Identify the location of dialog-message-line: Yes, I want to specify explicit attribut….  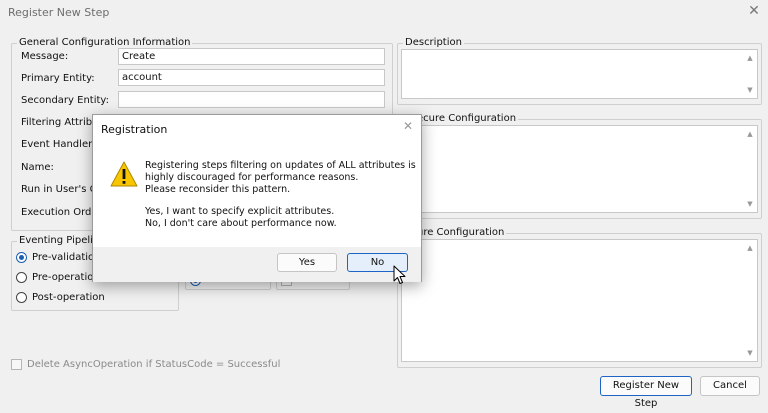
(240, 211).